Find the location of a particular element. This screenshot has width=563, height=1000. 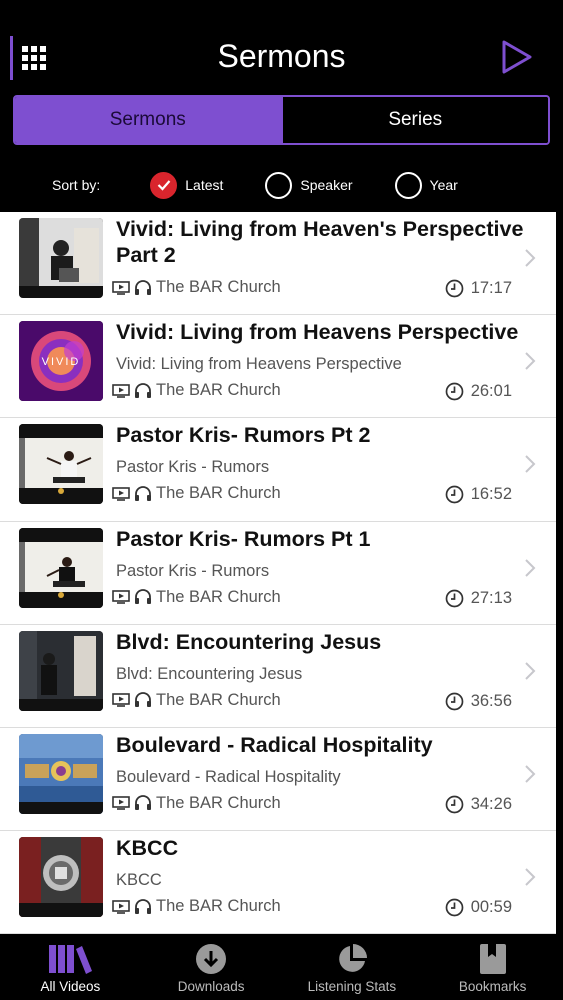

list-item: KBCC KBCC The BAR Church 00:59 is located at coordinates (278, 882).